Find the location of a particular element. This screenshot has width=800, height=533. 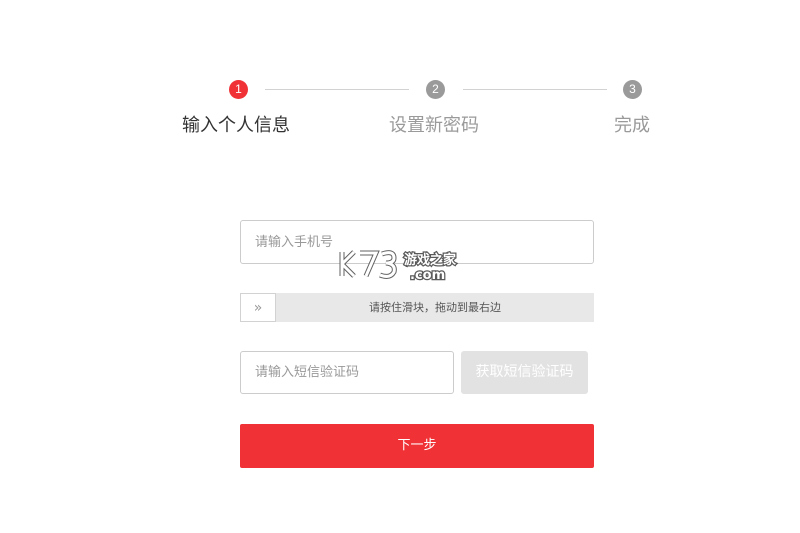

slider-captcha-hint: 请按住滑块，拖动到最右边 is located at coordinates (435, 307).